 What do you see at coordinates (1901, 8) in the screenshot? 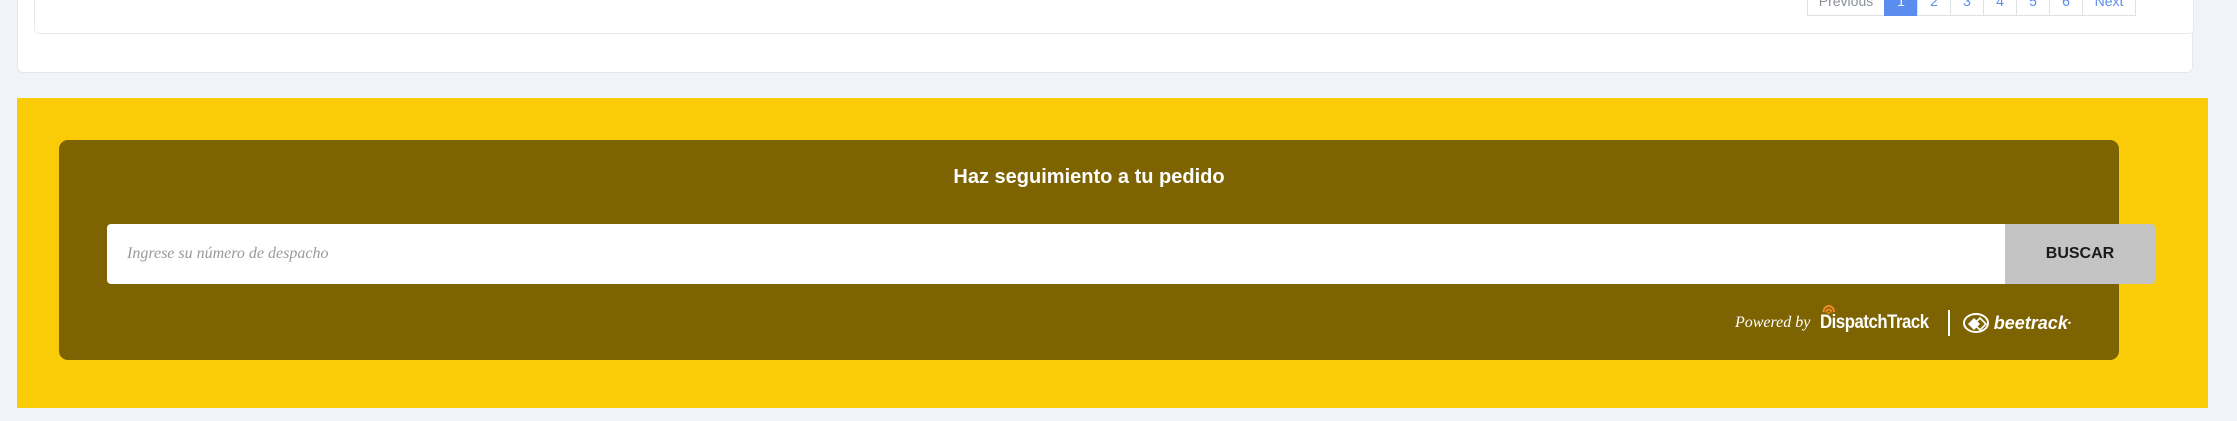
I see `pagination-page-1-button: 1` at bounding box center [1901, 8].